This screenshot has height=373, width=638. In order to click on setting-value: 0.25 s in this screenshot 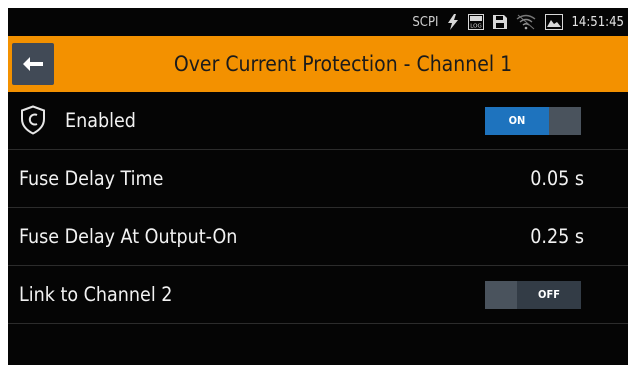, I will do `click(557, 236)`.